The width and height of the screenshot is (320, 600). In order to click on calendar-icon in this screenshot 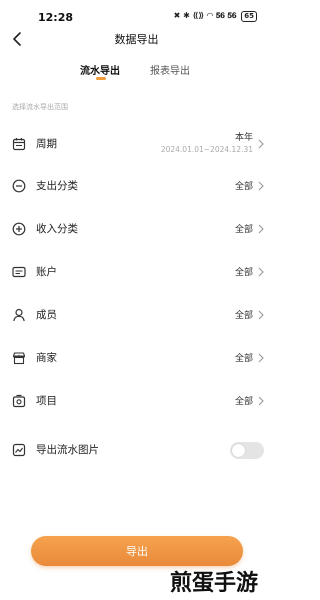, I will do `click(19, 144)`.